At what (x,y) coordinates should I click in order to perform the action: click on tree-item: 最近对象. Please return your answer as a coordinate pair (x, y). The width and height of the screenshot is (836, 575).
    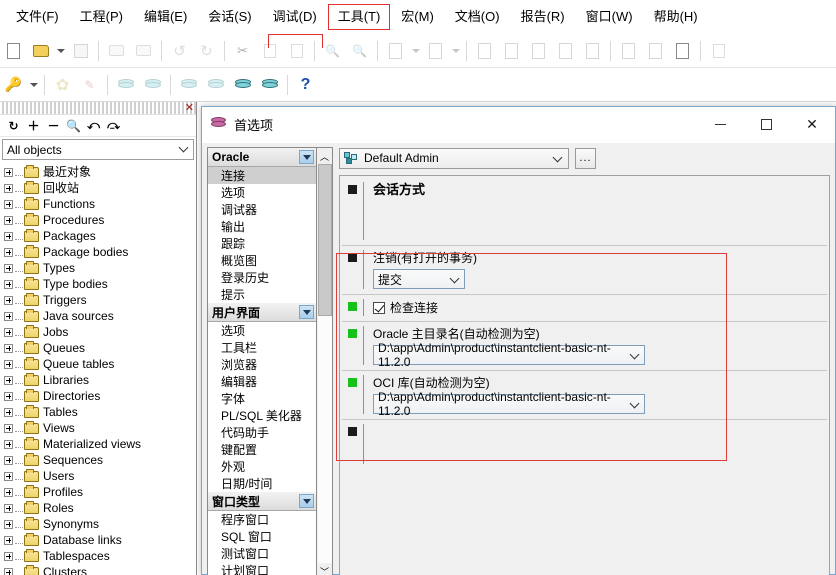
    Looking at the image, I should click on (100, 172).